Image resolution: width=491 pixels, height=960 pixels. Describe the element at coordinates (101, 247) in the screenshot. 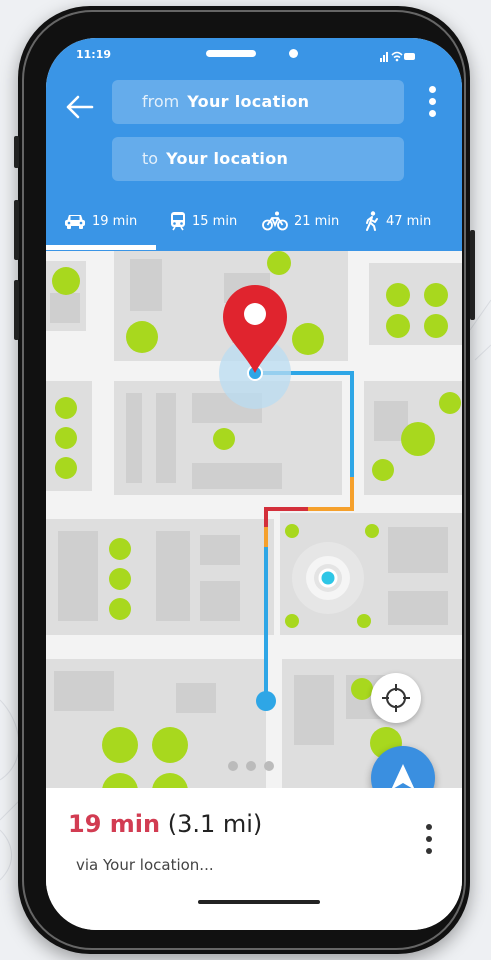

I see `selected-mode-indicator` at that location.